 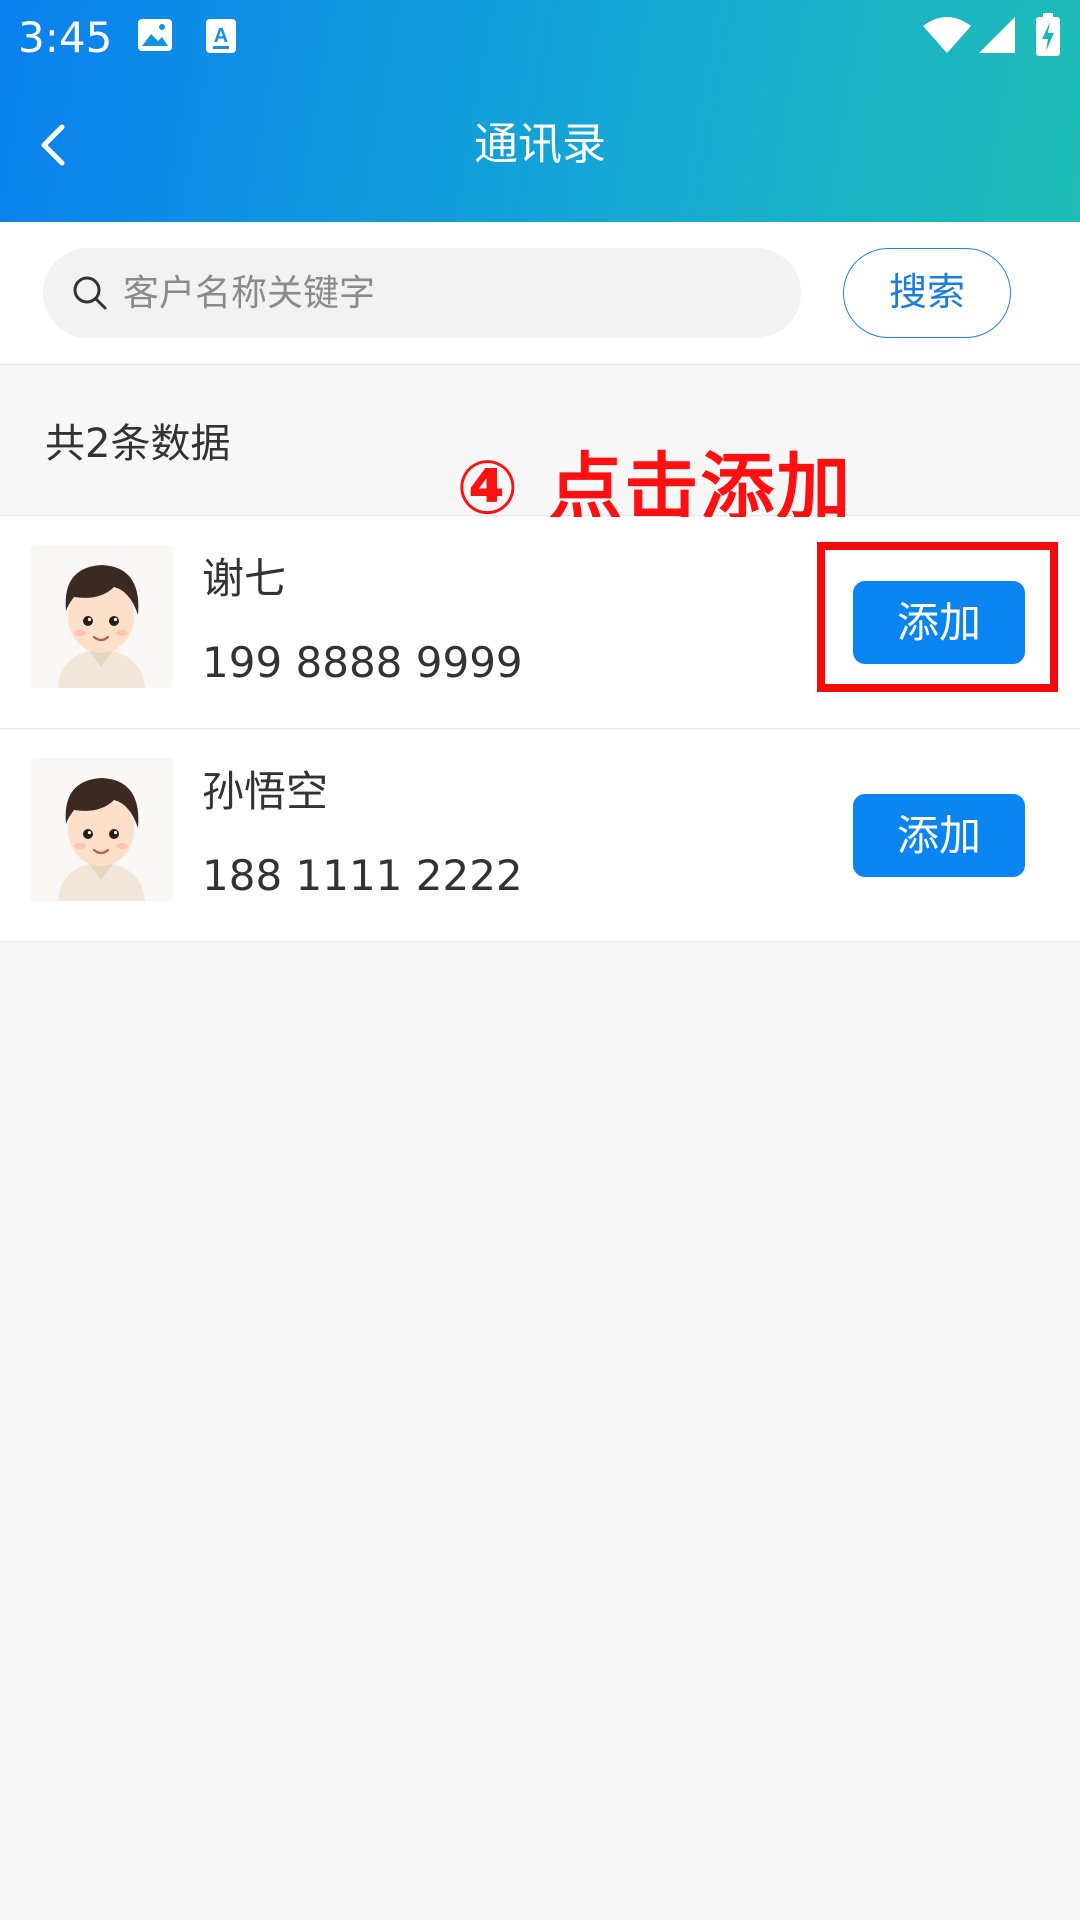 I want to click on search-input, so click(x=451, y=293).